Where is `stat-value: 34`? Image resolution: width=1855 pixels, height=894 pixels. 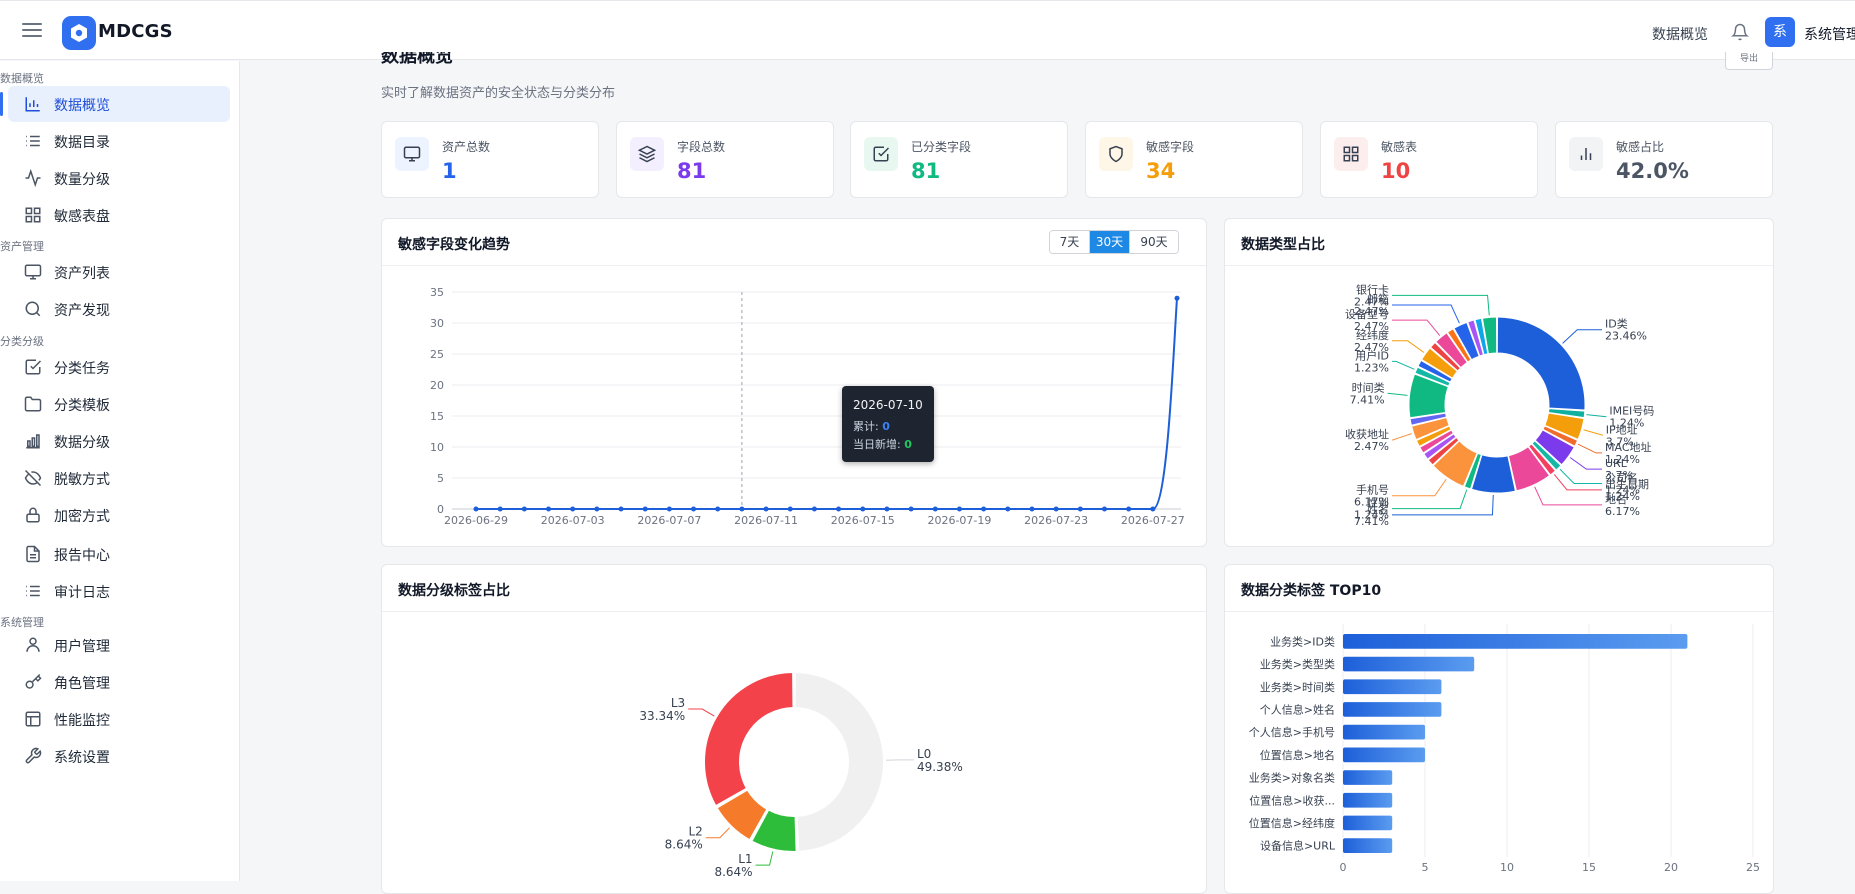
stat-value: 34 is located at coordinates (1160, 171).